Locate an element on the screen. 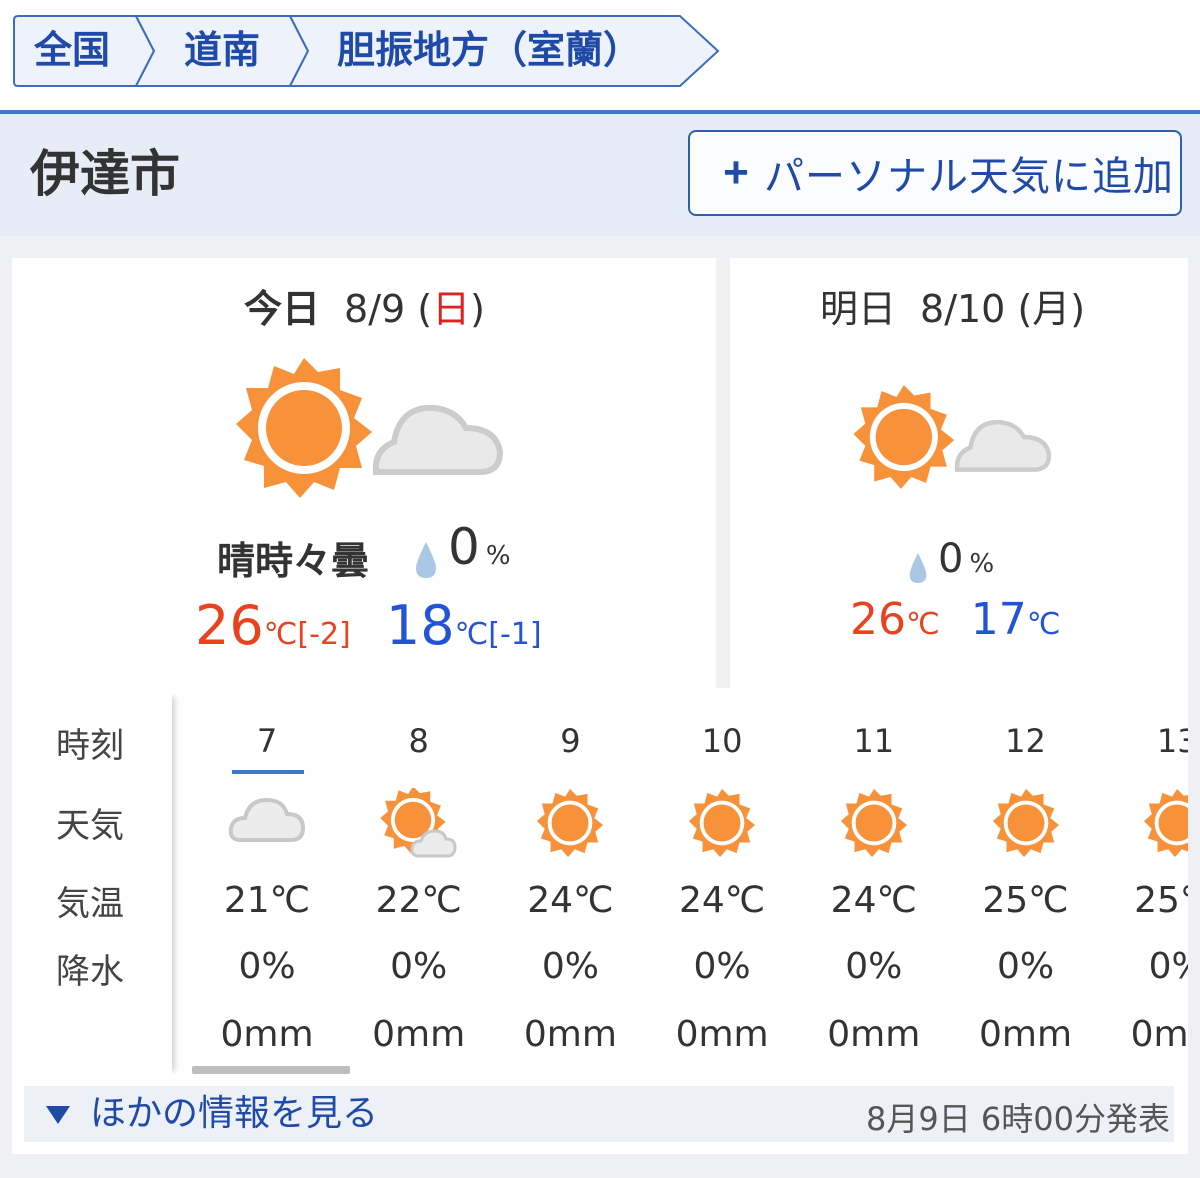  hourly-row-labels: 時刻 天気 気温 降水 is located at coordinates (92, 884).